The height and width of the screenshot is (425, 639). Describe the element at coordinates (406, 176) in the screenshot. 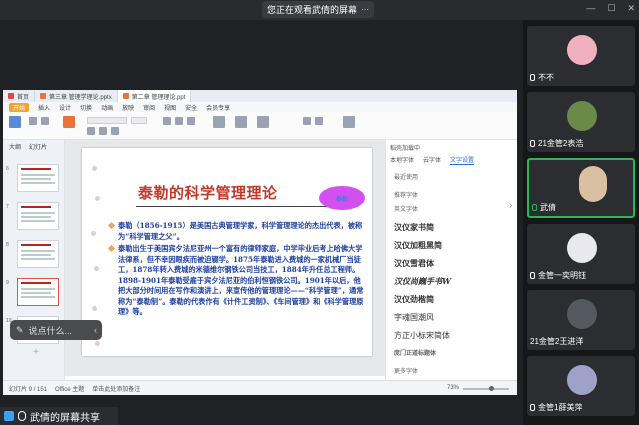

I see `section-recent: 最近使用` at that location.